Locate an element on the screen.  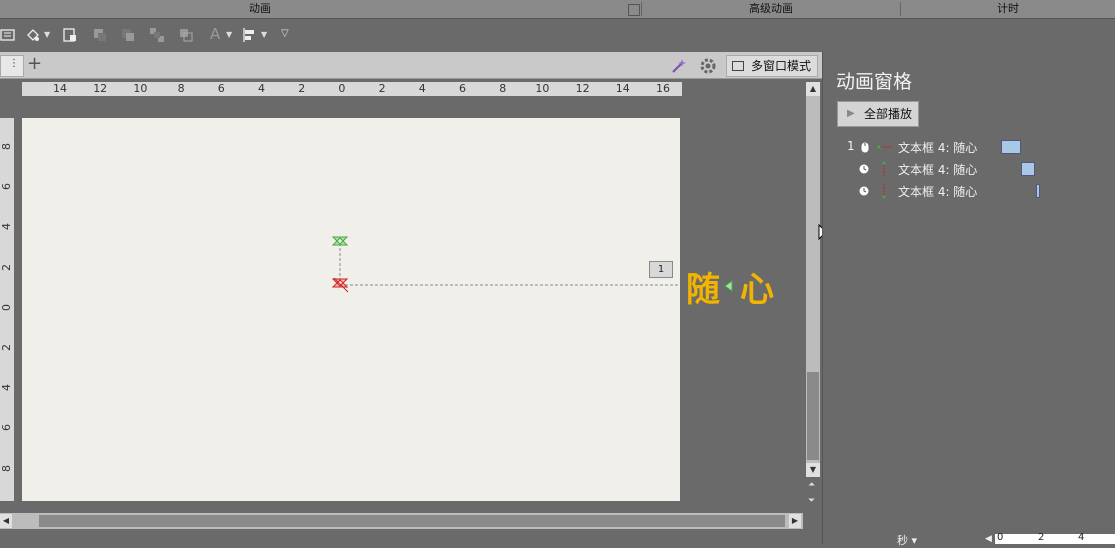
scroll-down-arrow: ▼ is located at coordinates (813, 470).